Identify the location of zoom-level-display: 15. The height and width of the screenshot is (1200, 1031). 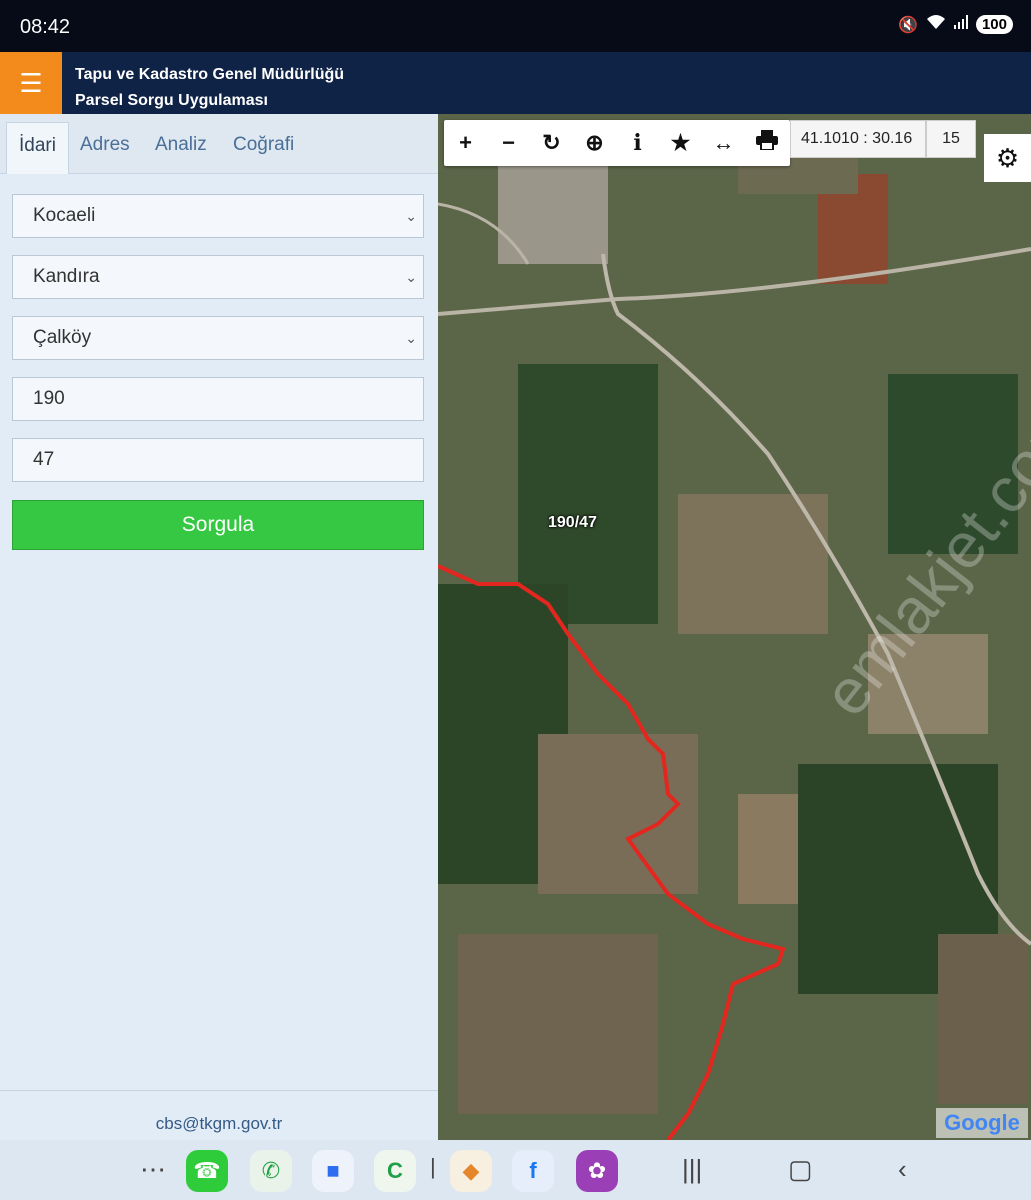
(951, 139).